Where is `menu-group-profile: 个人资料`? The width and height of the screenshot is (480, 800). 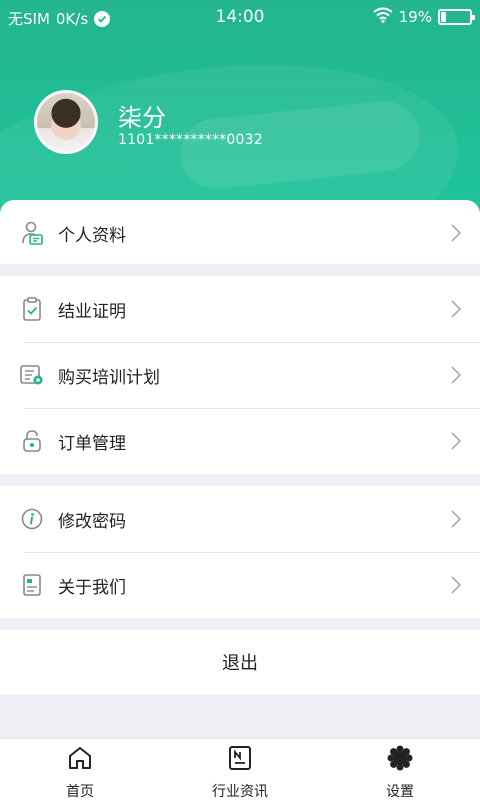
menu-group-profile: 个人资料 is located at coordinates (240, 232).